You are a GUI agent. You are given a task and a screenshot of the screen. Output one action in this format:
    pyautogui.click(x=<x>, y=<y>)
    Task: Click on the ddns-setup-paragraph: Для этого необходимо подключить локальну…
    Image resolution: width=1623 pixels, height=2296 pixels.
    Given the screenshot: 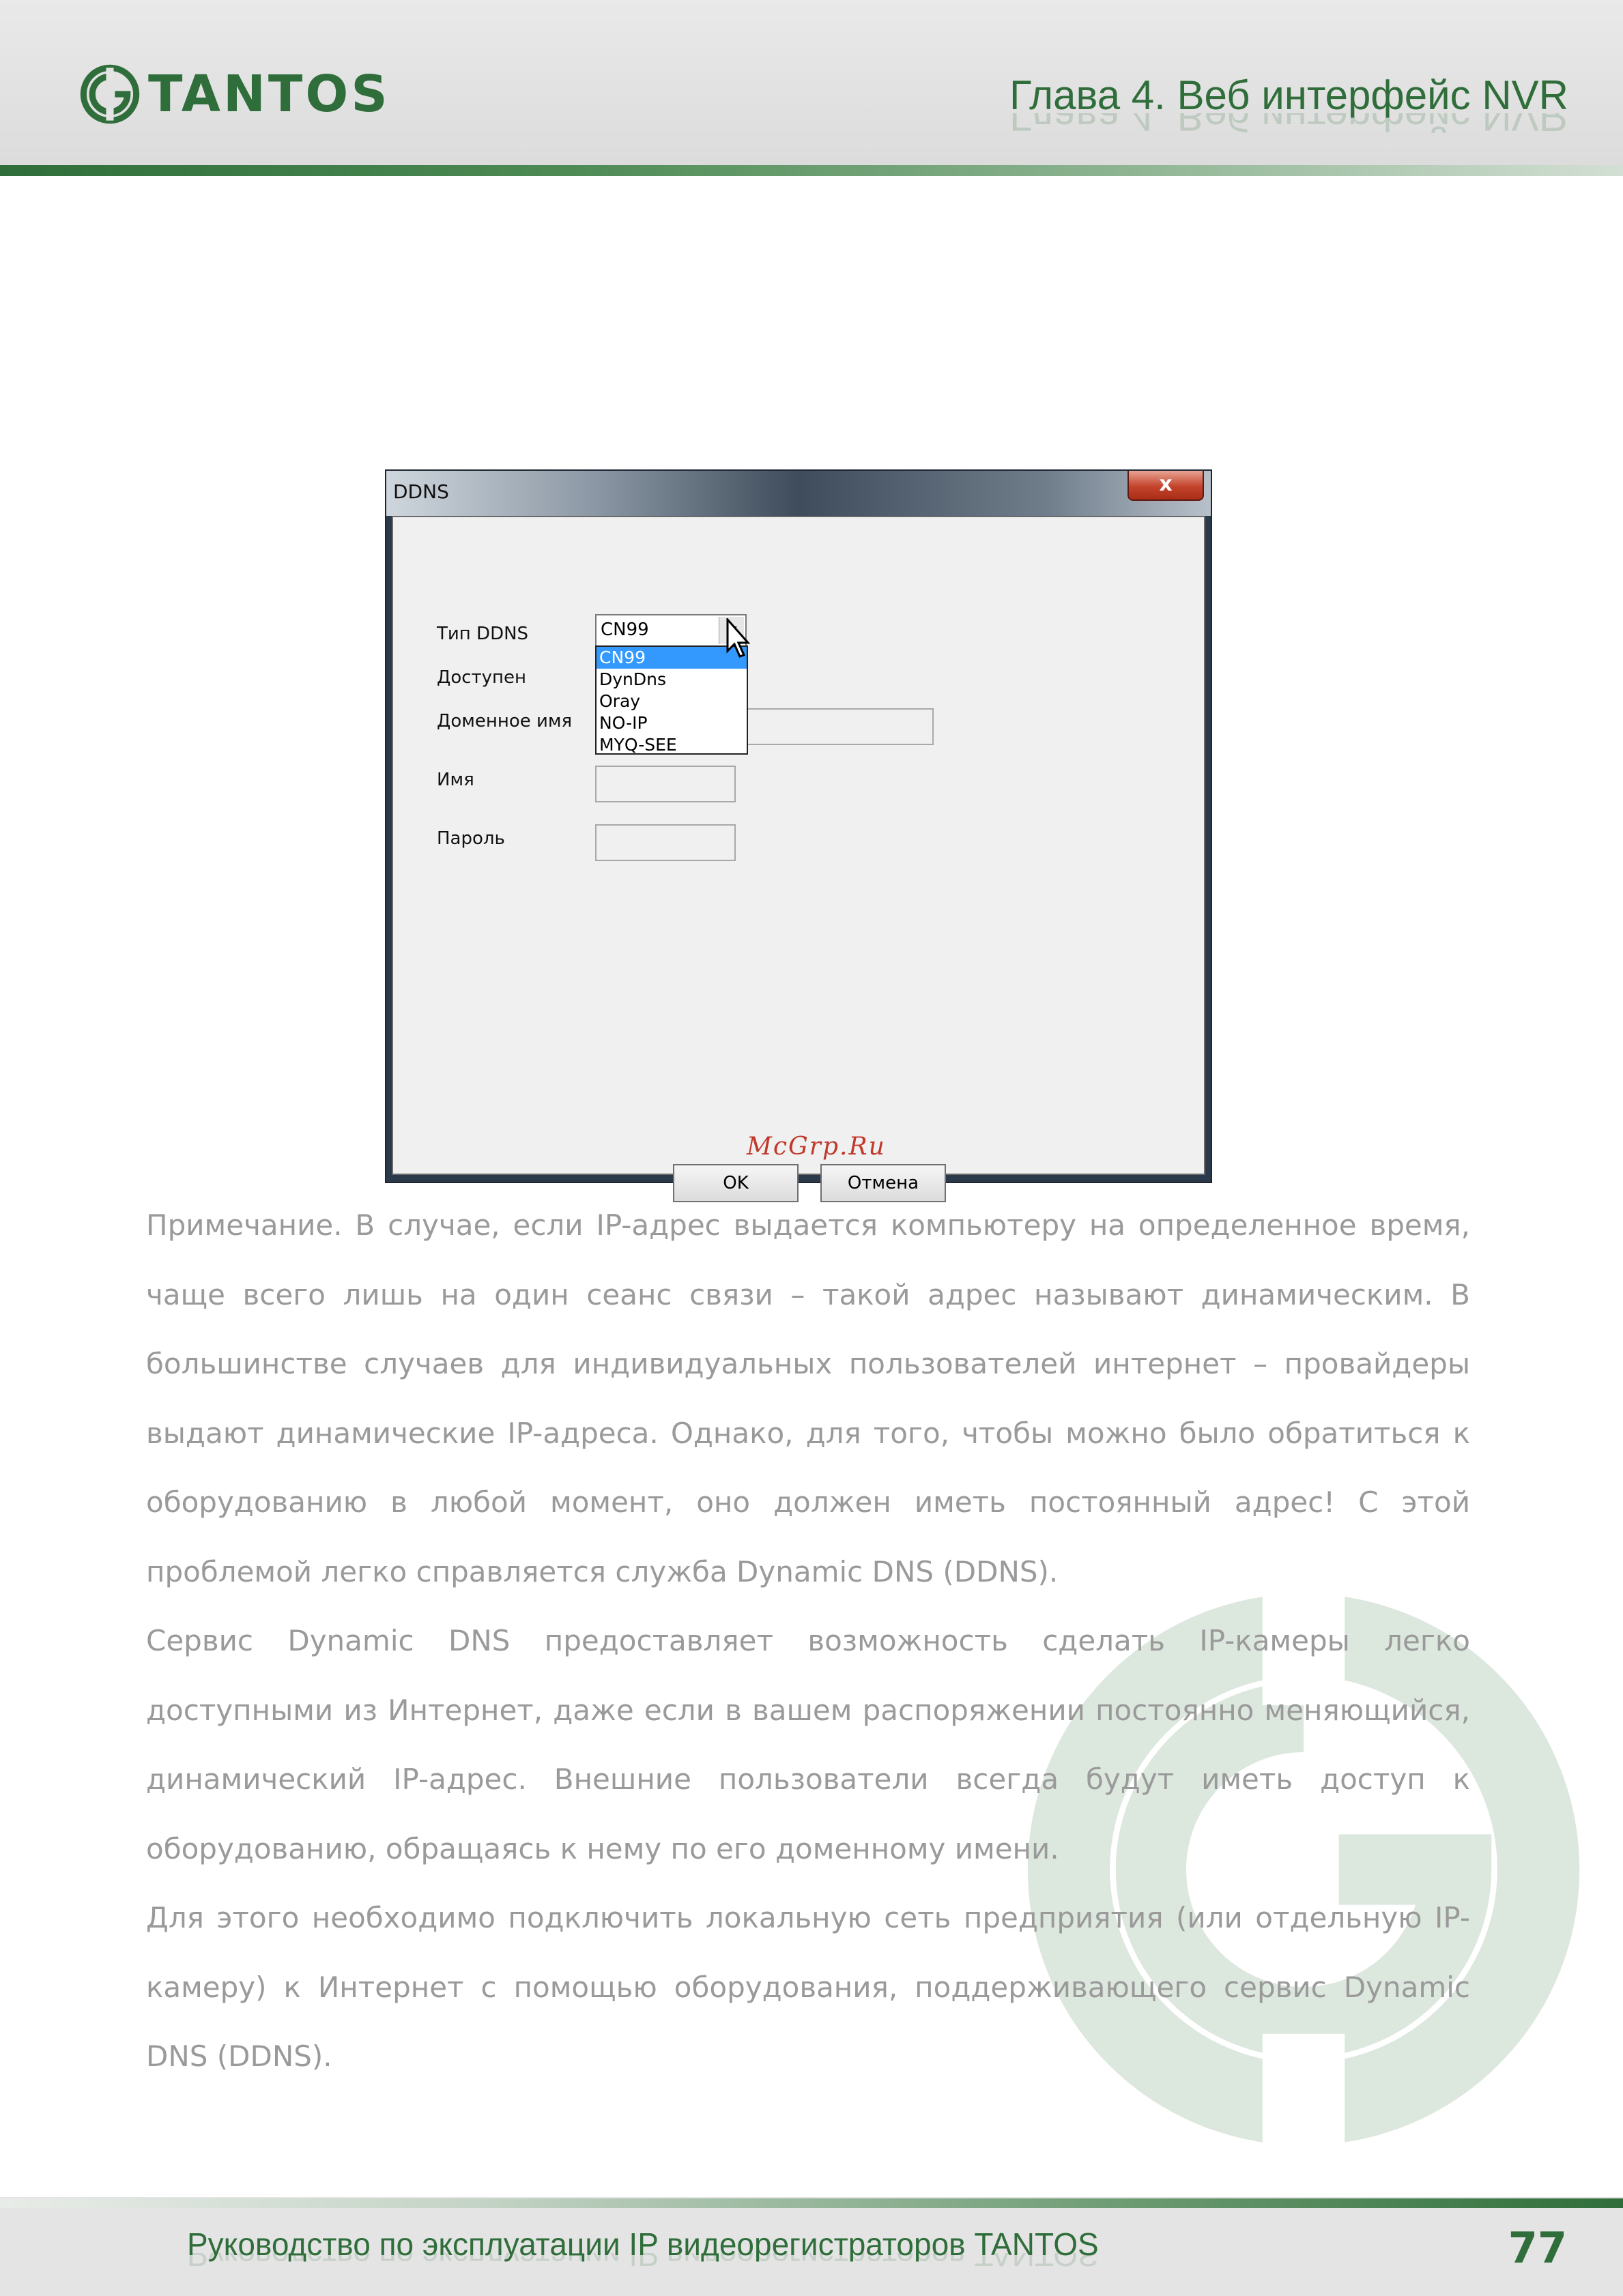 What is the action you would take?
    pyautogui.click(x=808, y=1987)
    